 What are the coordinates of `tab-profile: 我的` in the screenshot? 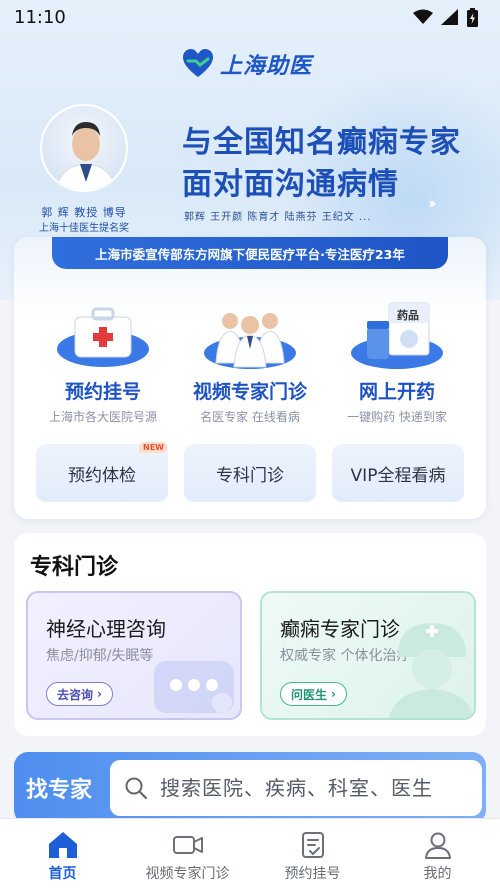 It's located at (437, 854).